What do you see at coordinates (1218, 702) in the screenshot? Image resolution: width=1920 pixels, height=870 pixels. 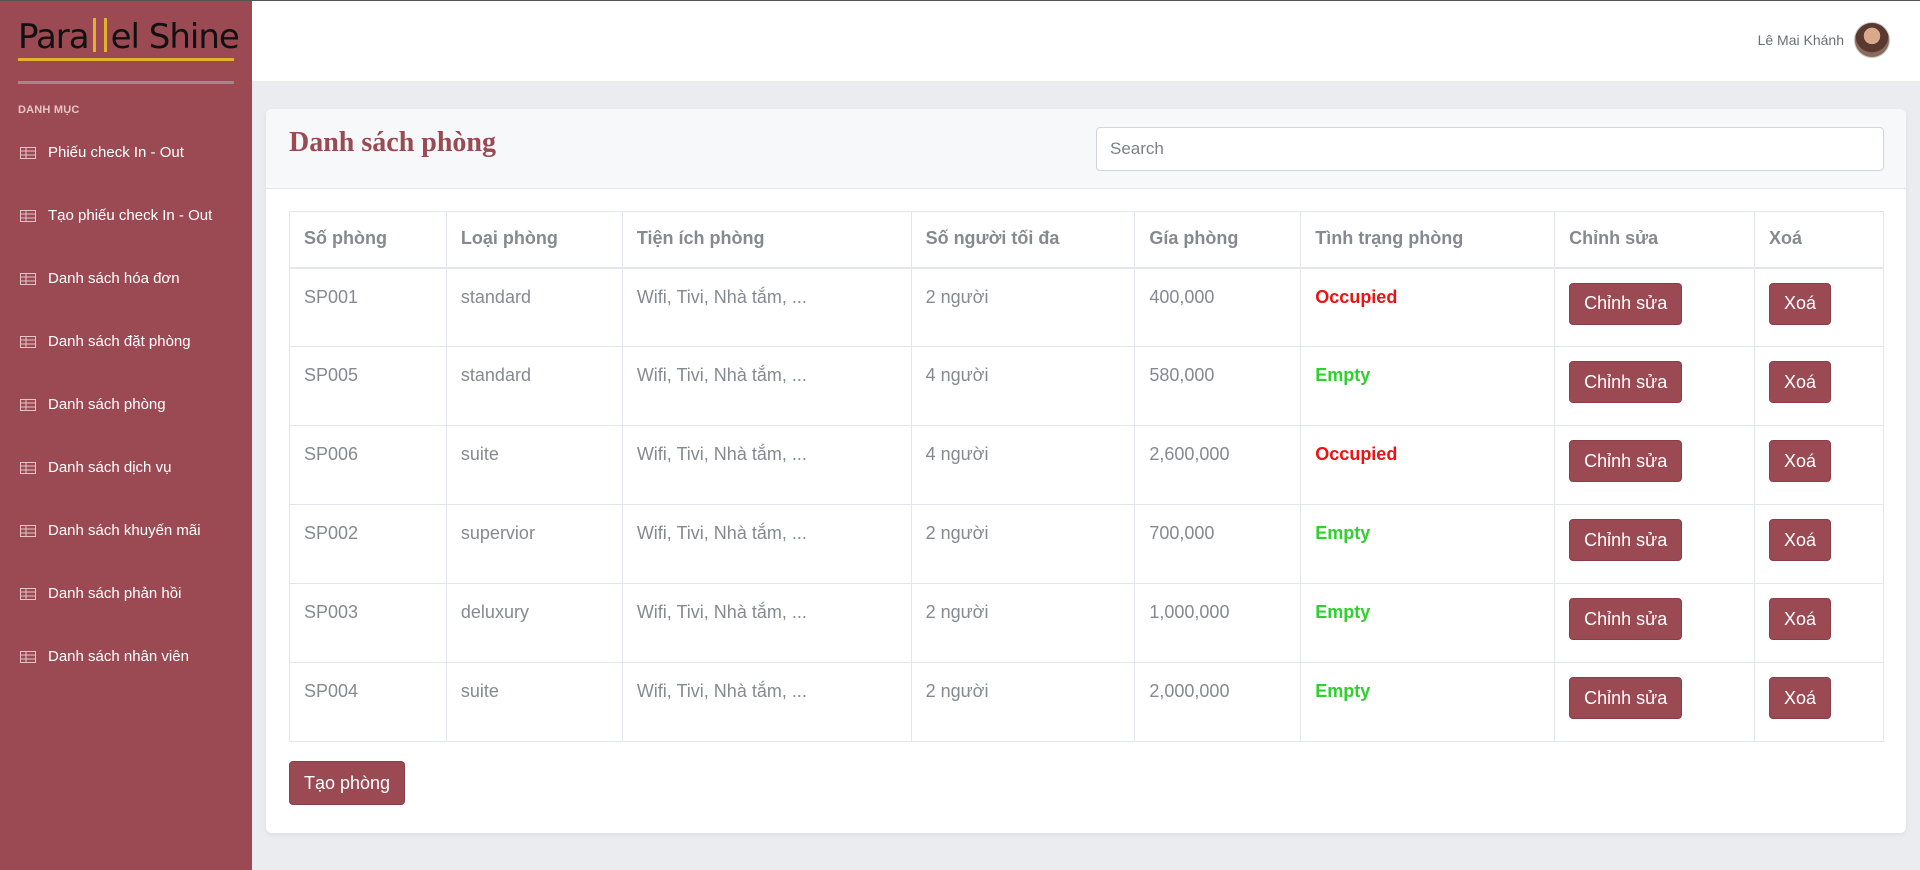 I see `room-price: 2,000,000` at bounding box center [1218, 702].